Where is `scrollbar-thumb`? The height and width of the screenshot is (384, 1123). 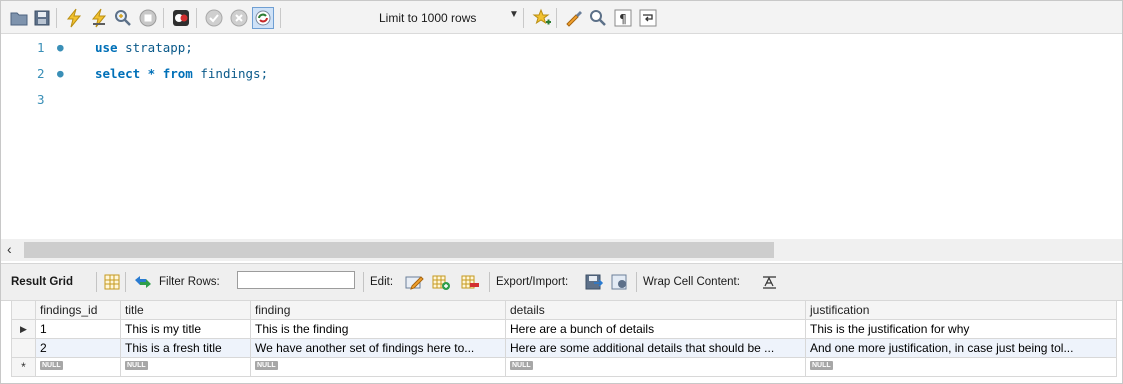 scrollbar-thumb is located at coordinates (399, 250).